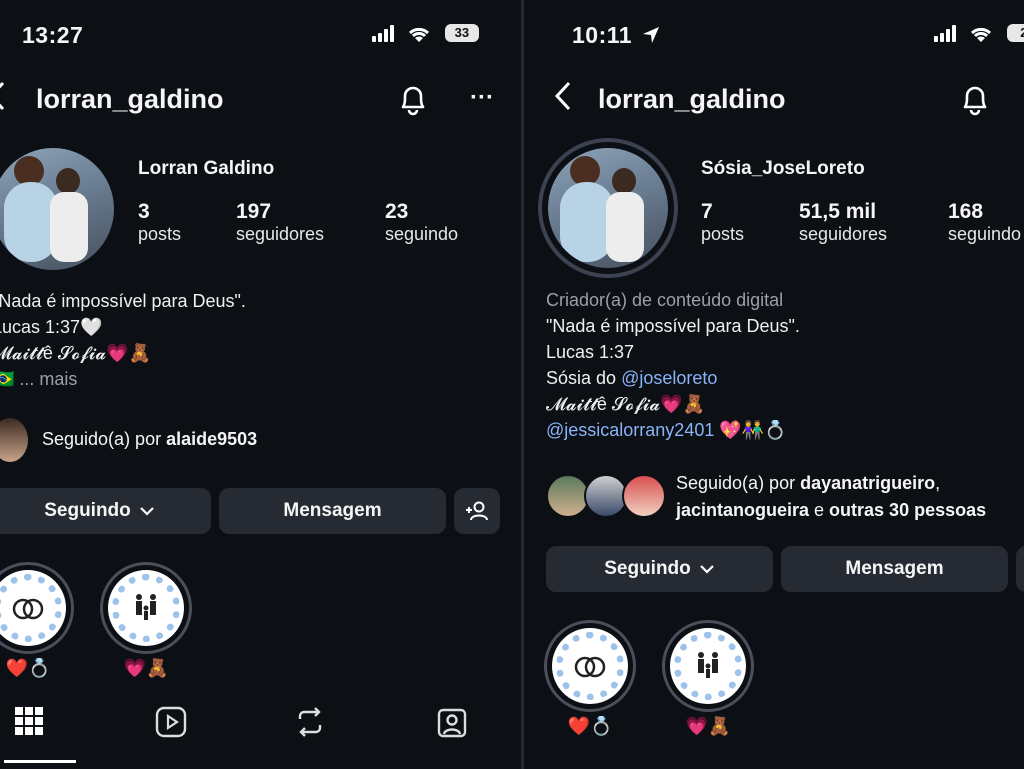 This screenshot has height=769, width=1024. I want to click on bio-line: Sósia do @joseloreto, so click(781, 378).